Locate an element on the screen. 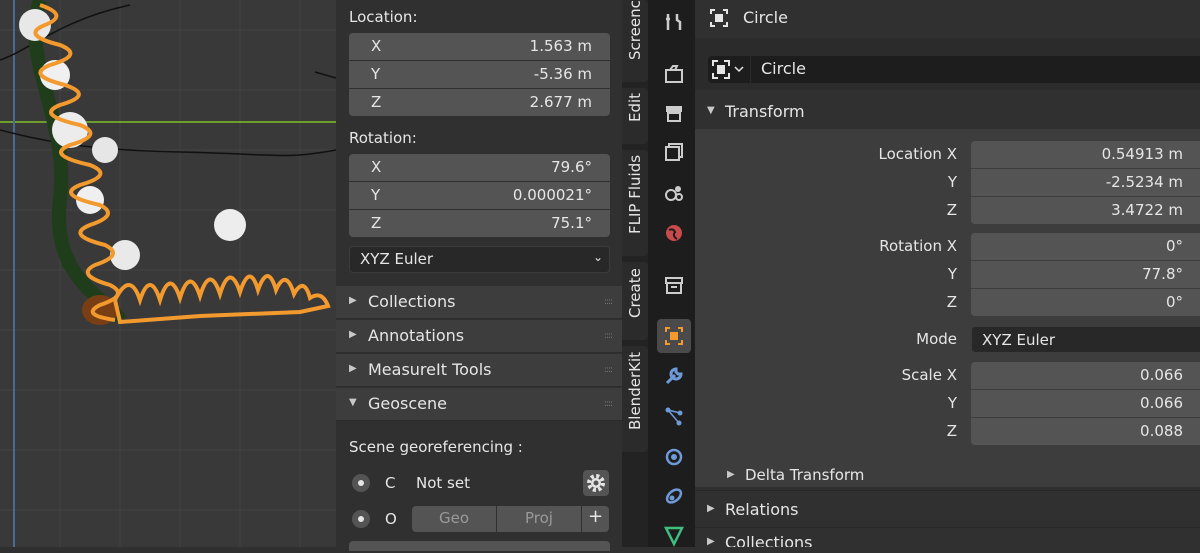  collection-icon is located at coordinates (674, 285).